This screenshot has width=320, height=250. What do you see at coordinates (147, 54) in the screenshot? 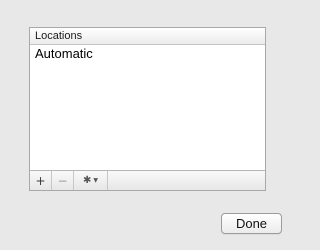
I see `list-item-automatic: Automatic` at bounding box center [147, 54].